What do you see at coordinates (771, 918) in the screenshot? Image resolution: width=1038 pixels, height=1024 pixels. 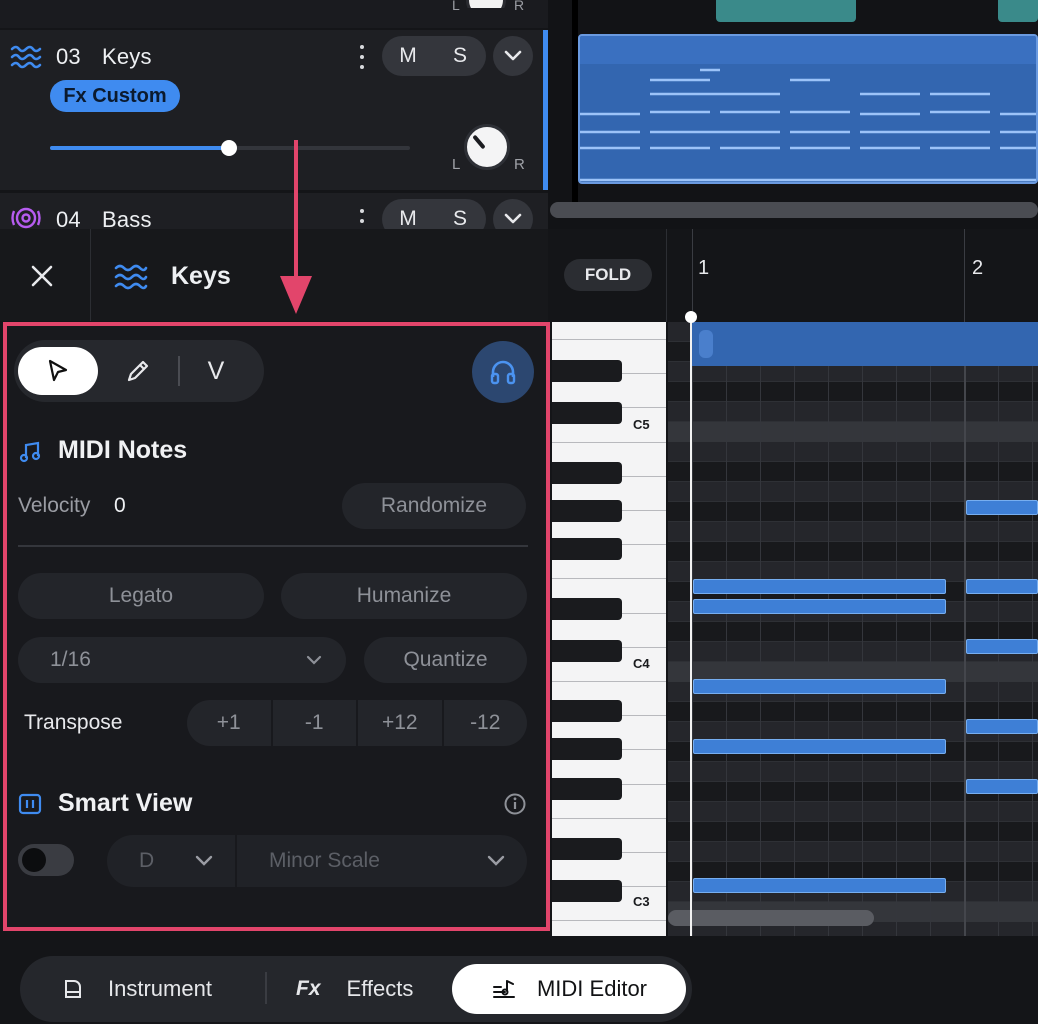 I see `grid-scrollbar` at bounding box center [771, 918].